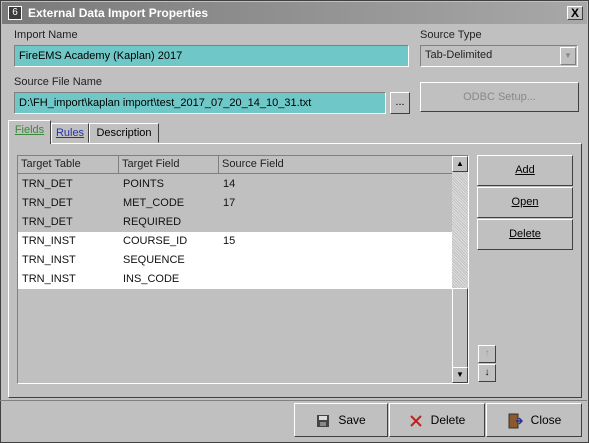 The image size is (589, 443). Describe the element at coordinates (352, 420) in the screenshot. I see `save-label: Save` at that location.